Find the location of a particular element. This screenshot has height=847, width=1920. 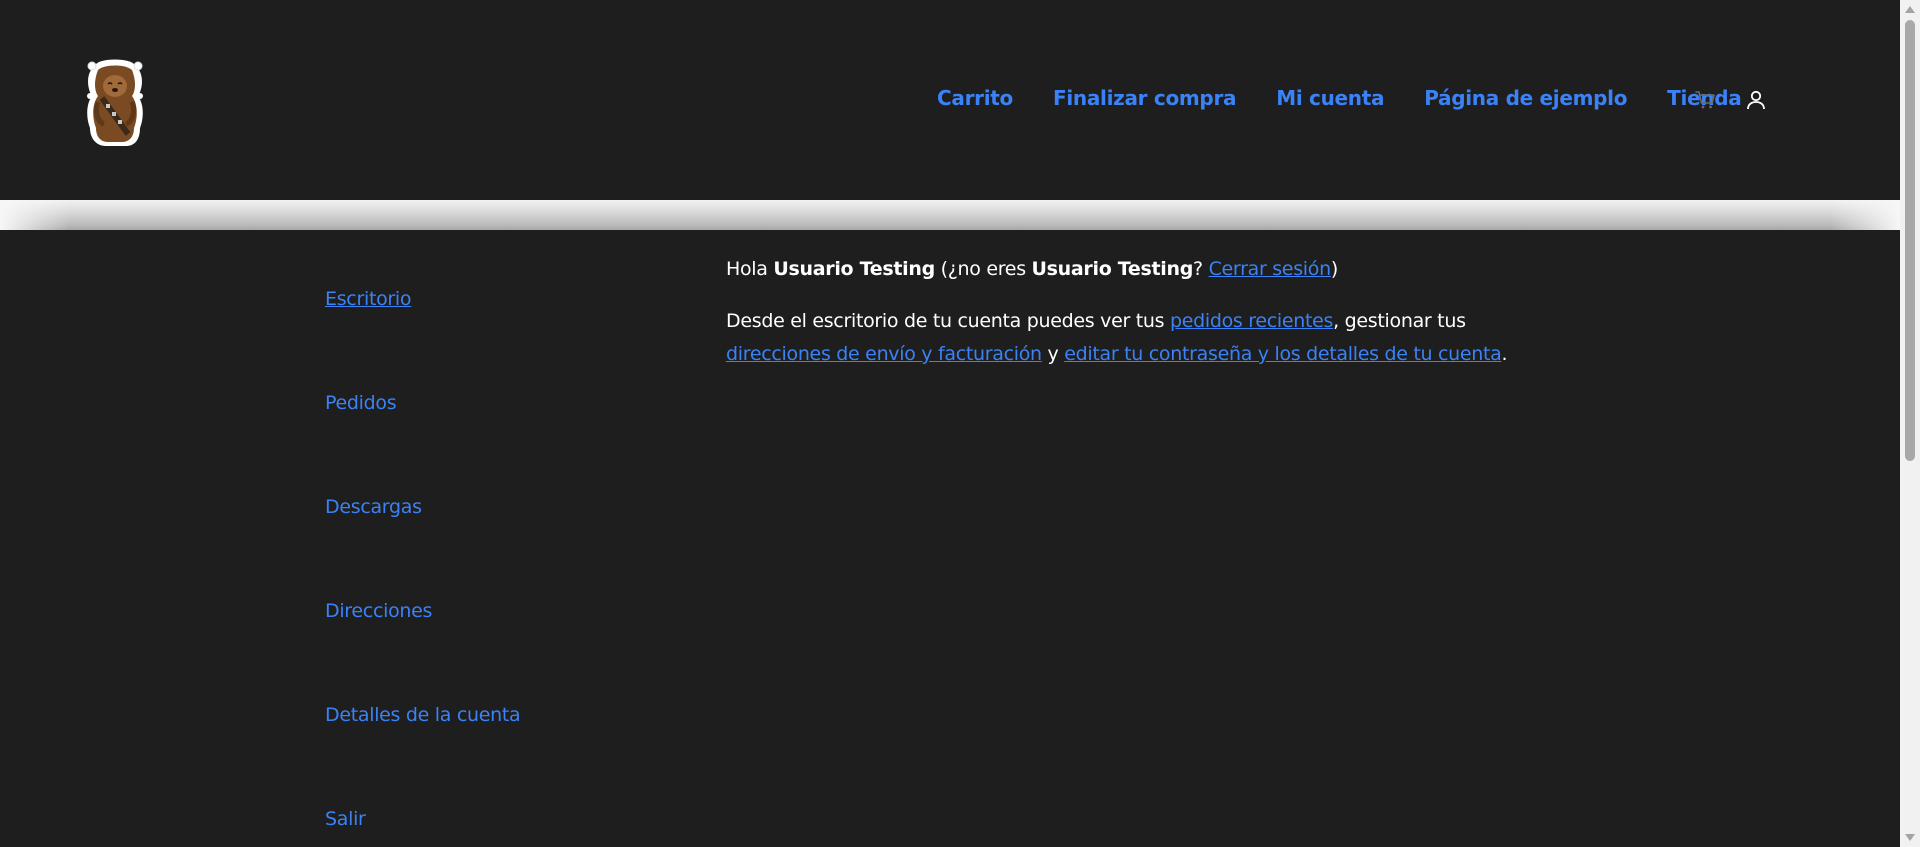

scrollbar-thumb is located at coordinates (1910, 240).